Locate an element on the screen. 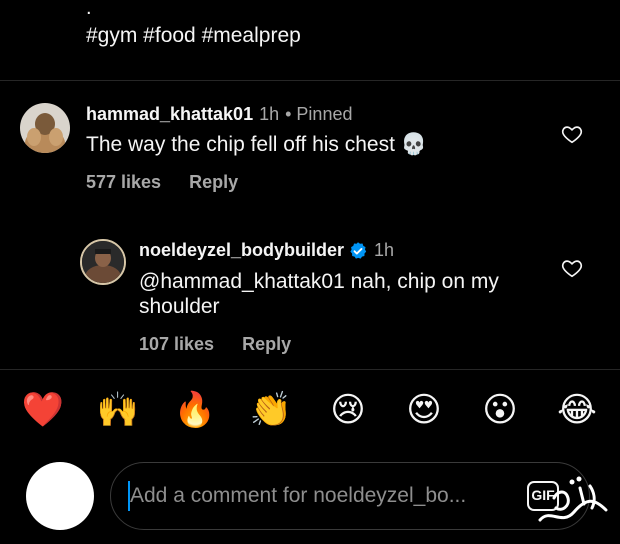 The height and width of the screenshot is (544, 620). reply-avatar is located at coordinates (103, 262).